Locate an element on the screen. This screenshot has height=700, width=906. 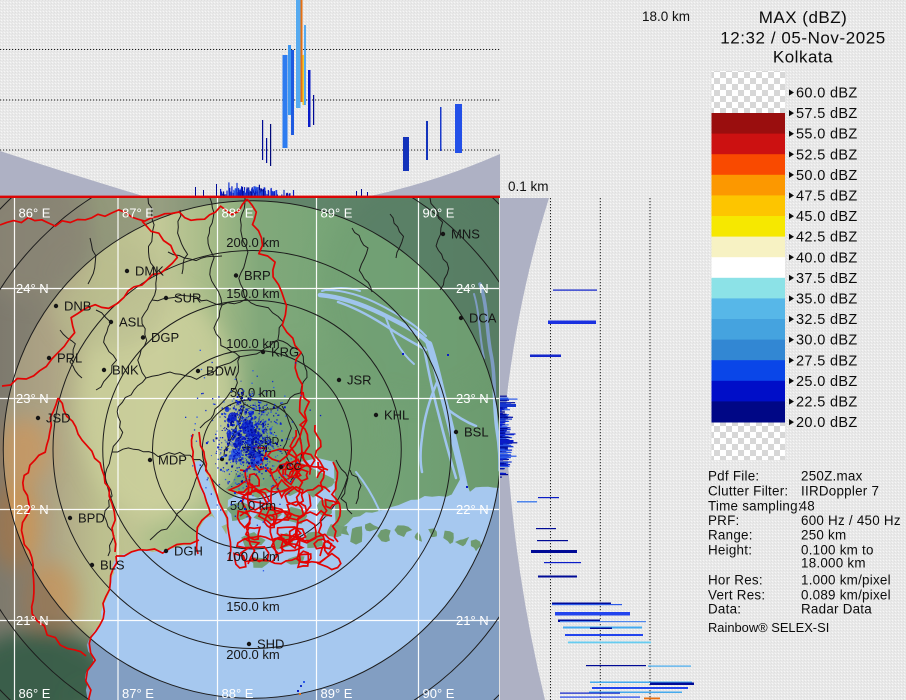
svg-text: 250 km is located at coordinates (823, 535).